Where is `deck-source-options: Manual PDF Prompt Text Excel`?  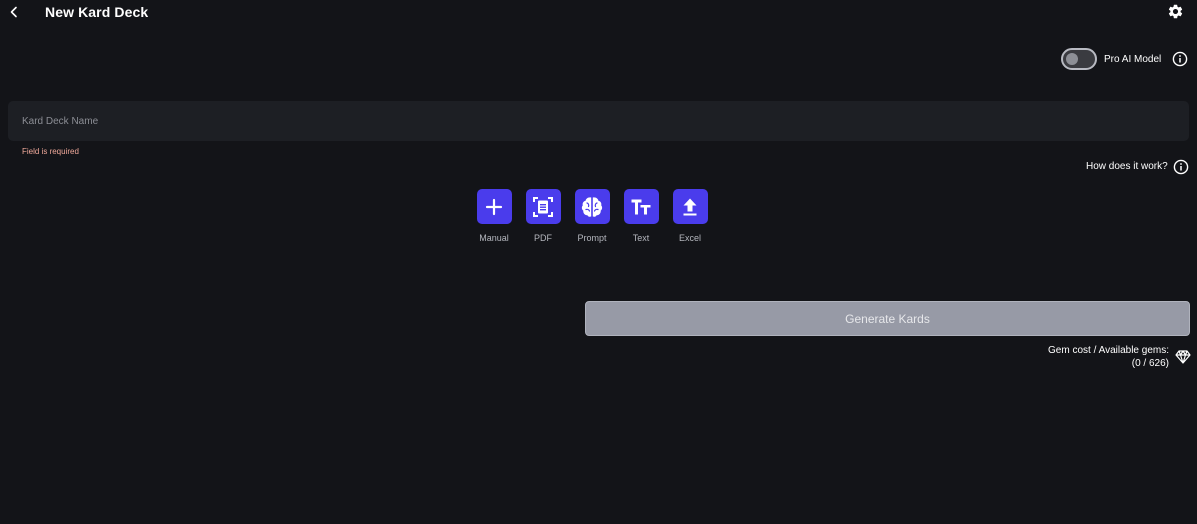
deck-source-options: Manual PDF Prompt Text Excel is located at coordinates (595, 219).